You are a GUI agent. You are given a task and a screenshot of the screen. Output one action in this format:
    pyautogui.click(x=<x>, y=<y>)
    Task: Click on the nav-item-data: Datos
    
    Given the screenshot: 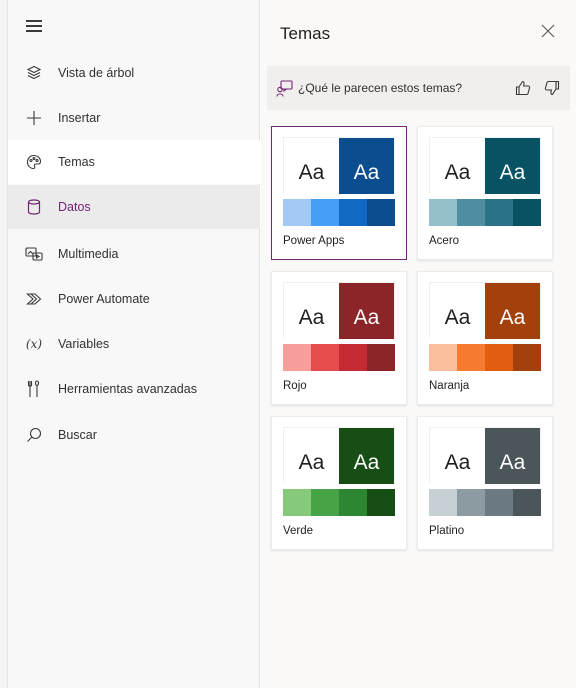 What is the action you would take?
    pyautogui.click(x=134, y=207)
    